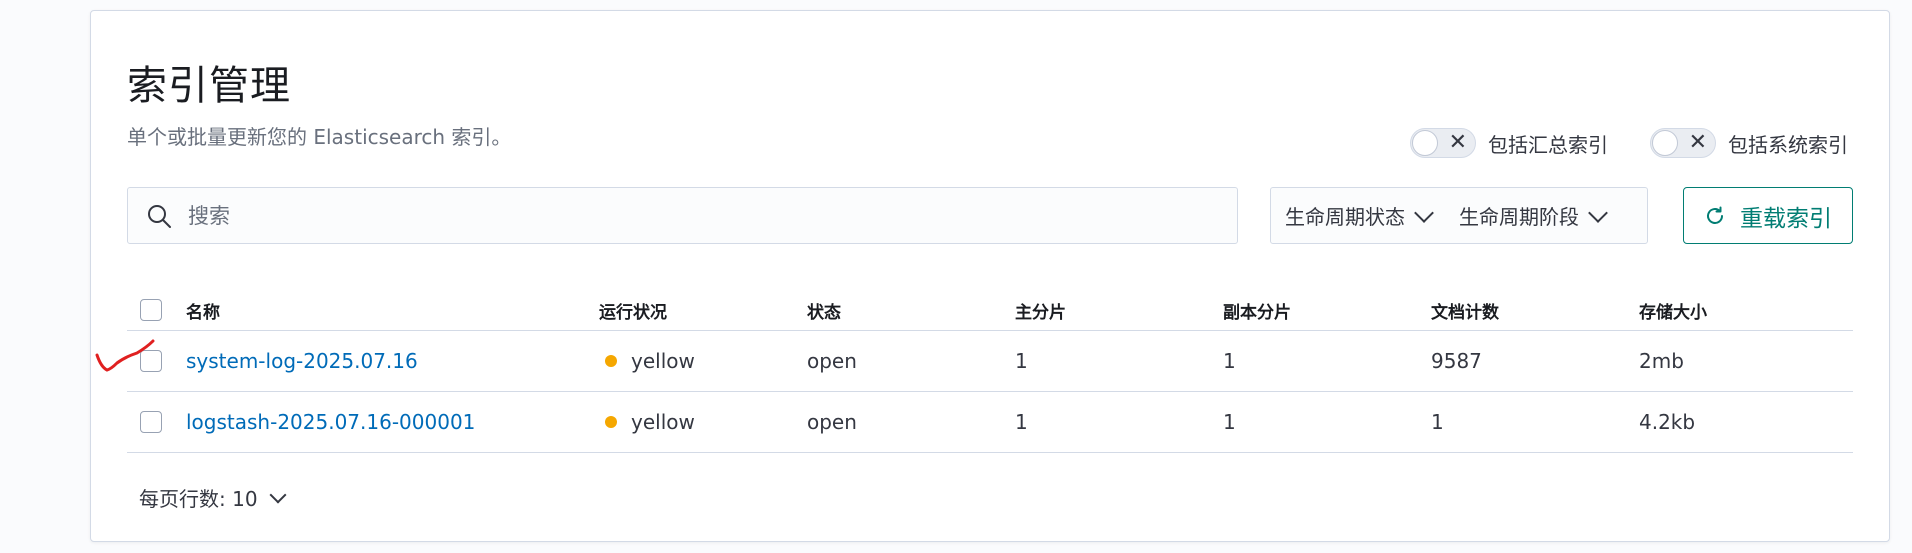 This screenshot has width=1912, height=553. Describe the element at coordinates (1683, 143) in the screenshot. I see `system-switch: ✕` at that location.